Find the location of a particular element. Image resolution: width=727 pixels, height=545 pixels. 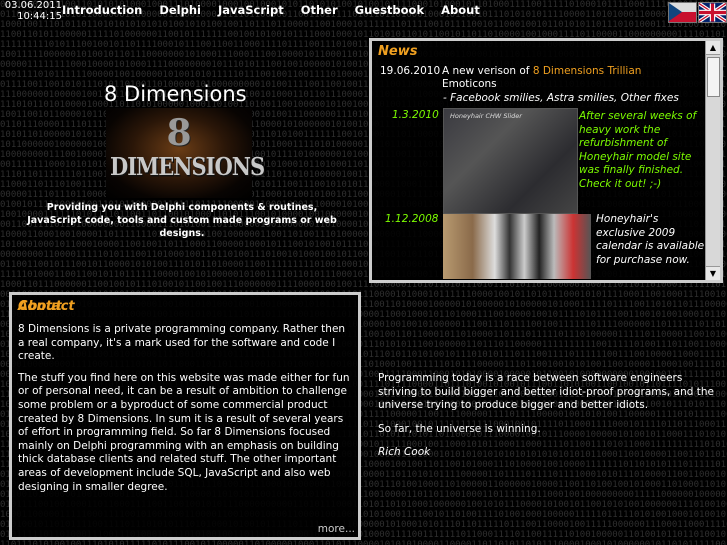

news-image-calendar is located at coordinates (517, 246).